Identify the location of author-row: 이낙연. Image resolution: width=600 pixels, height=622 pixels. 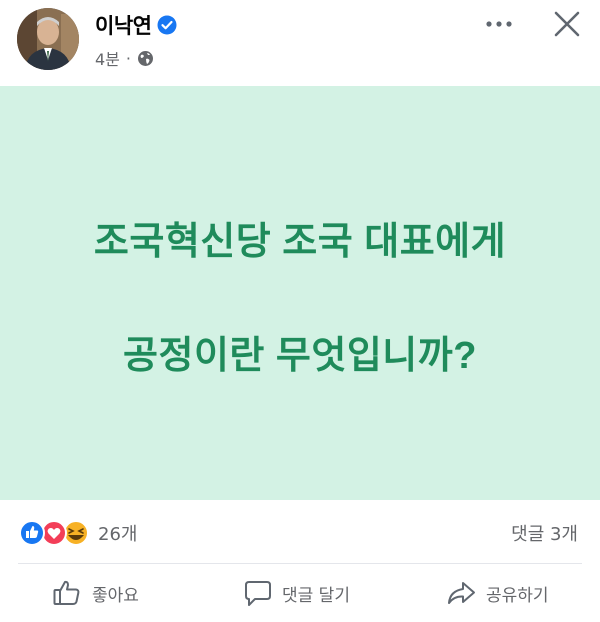
(136, 25).